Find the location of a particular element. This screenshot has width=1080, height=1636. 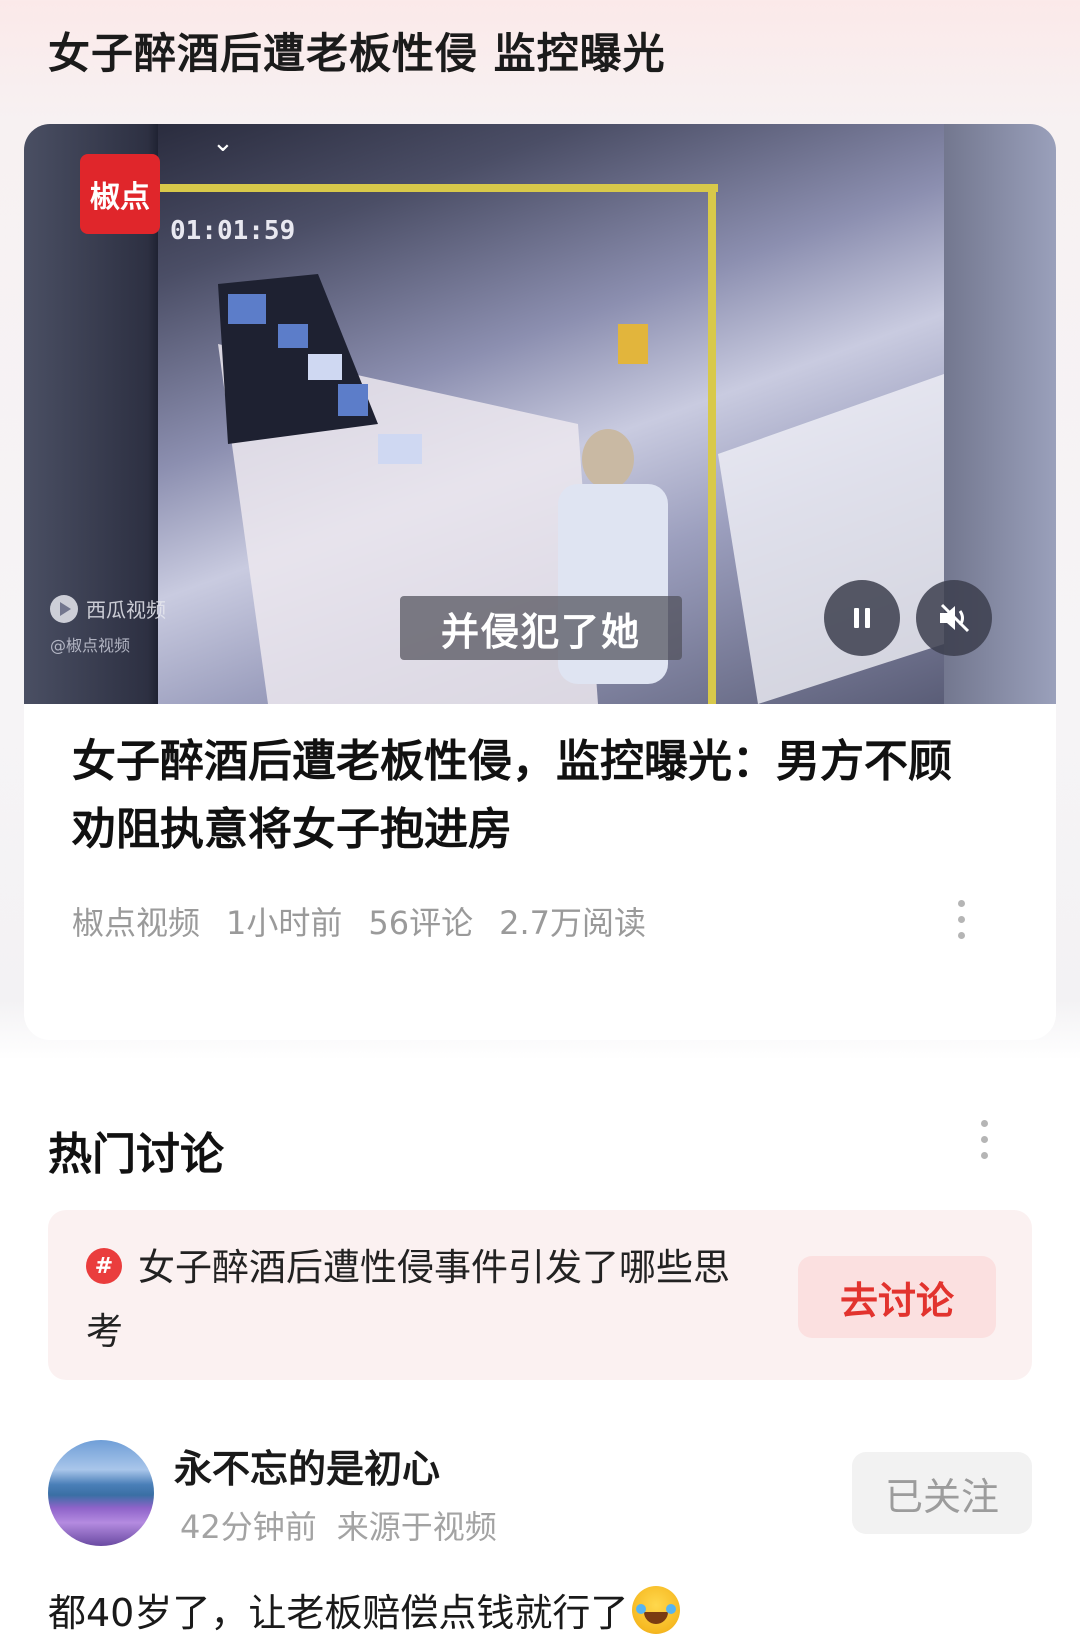

mute-icon is located at coordinates (955, 618).